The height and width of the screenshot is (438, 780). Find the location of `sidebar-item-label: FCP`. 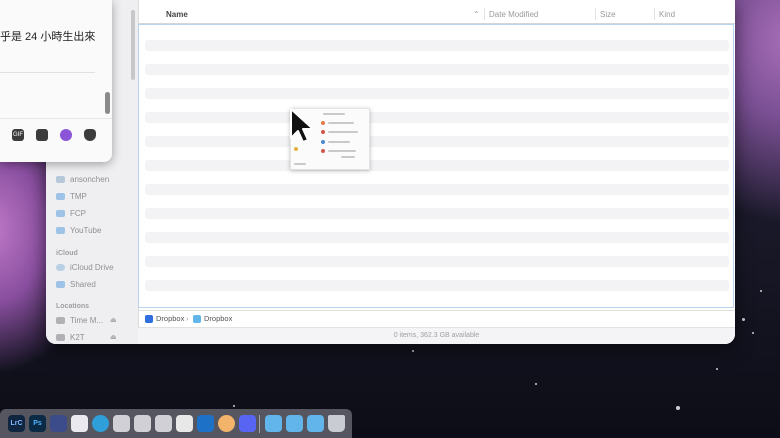

sidebar-item-label: FCP is located at coordinates (78, 213).